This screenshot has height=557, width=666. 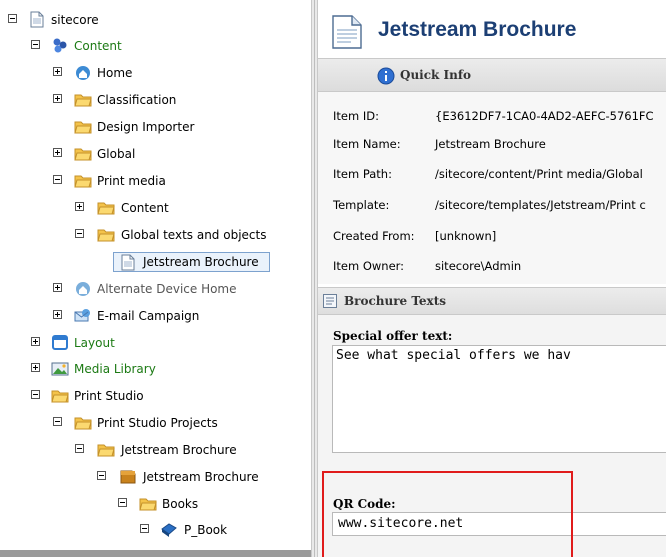 What do you see at coordinates (206, 530) in the screenshot?
I see `tree-item-label: P_Book` at bounding box center [206, 530].